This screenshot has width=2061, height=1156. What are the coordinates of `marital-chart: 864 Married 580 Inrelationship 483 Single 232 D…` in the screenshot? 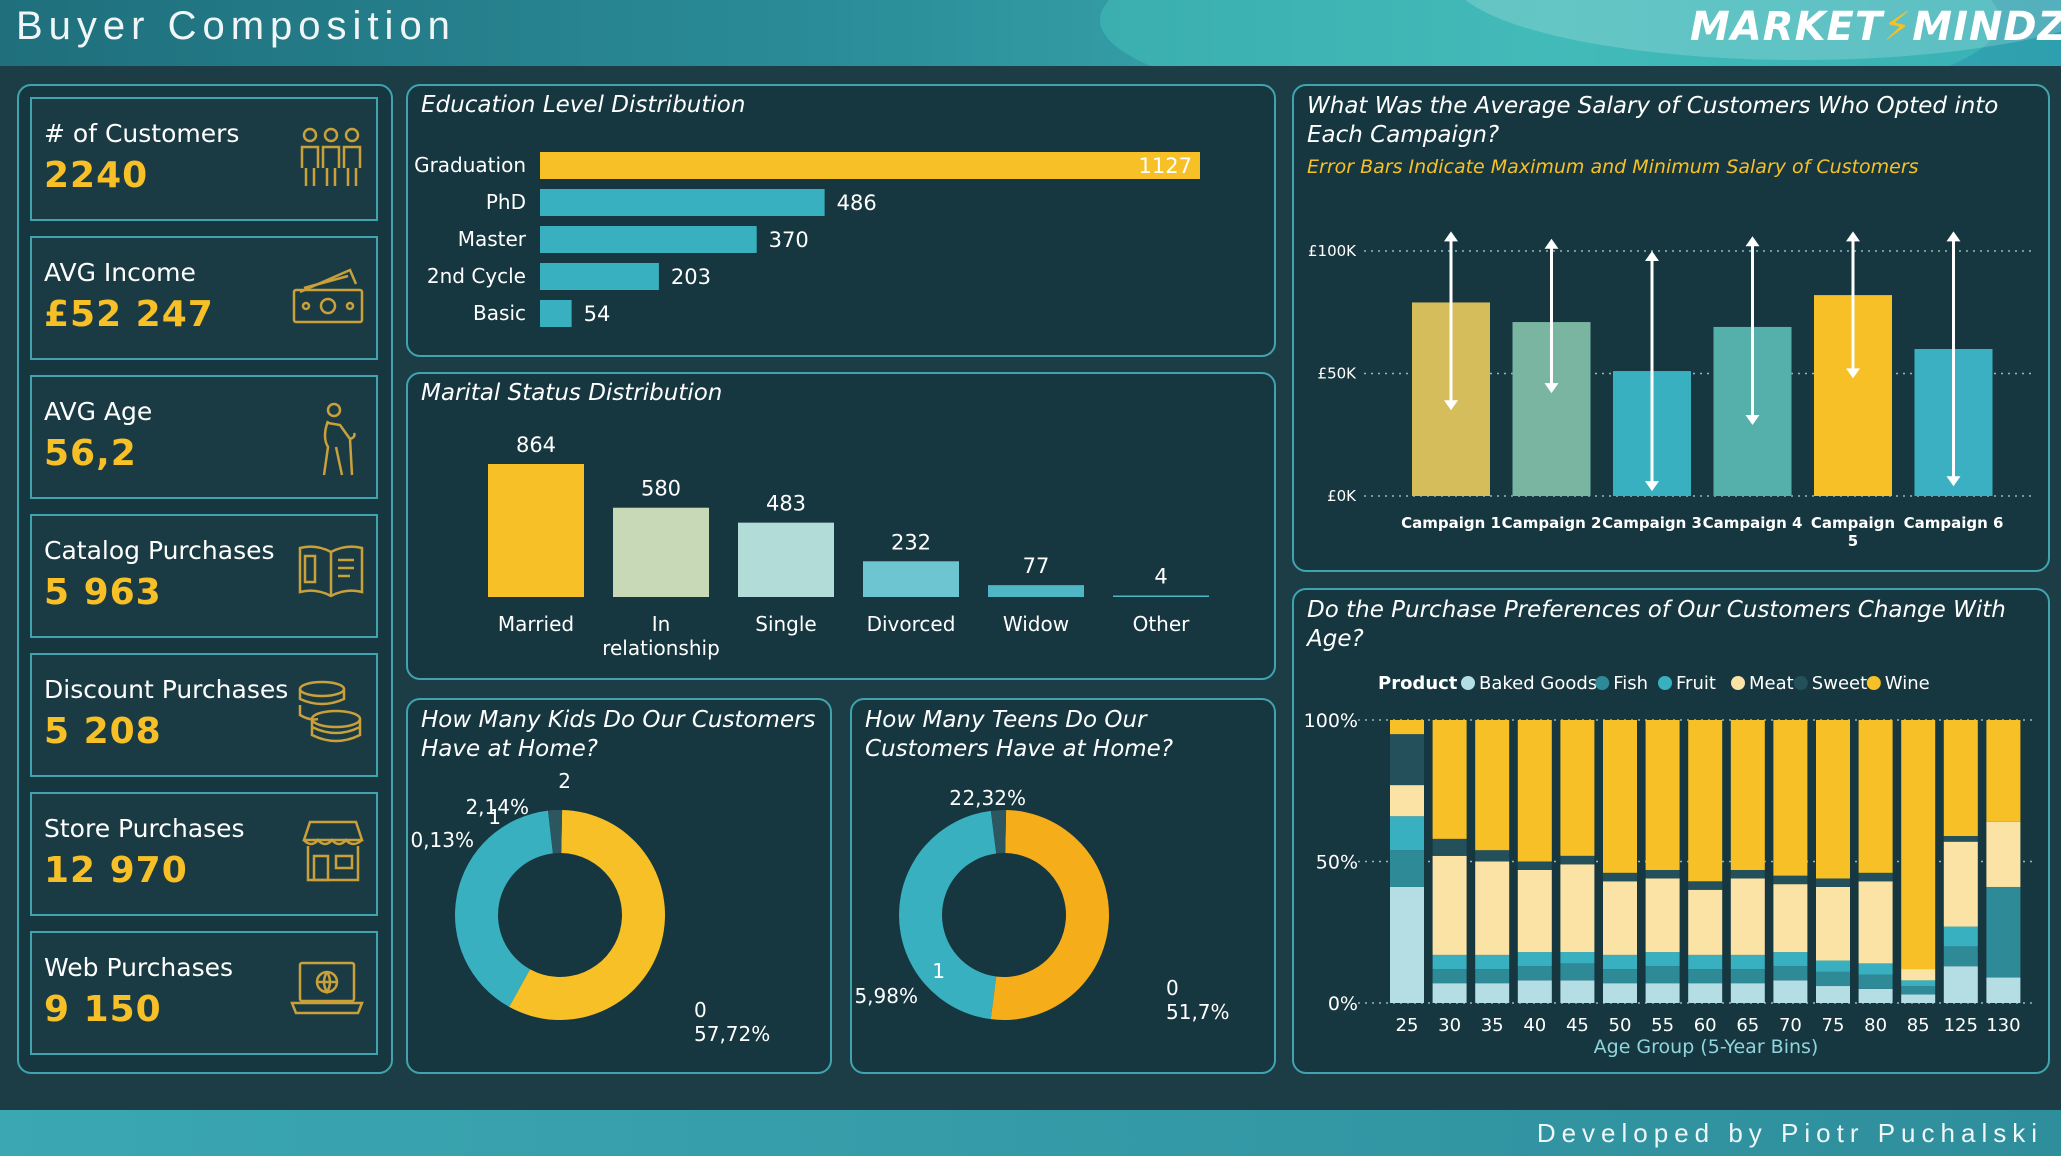 It's located at (848, 546).